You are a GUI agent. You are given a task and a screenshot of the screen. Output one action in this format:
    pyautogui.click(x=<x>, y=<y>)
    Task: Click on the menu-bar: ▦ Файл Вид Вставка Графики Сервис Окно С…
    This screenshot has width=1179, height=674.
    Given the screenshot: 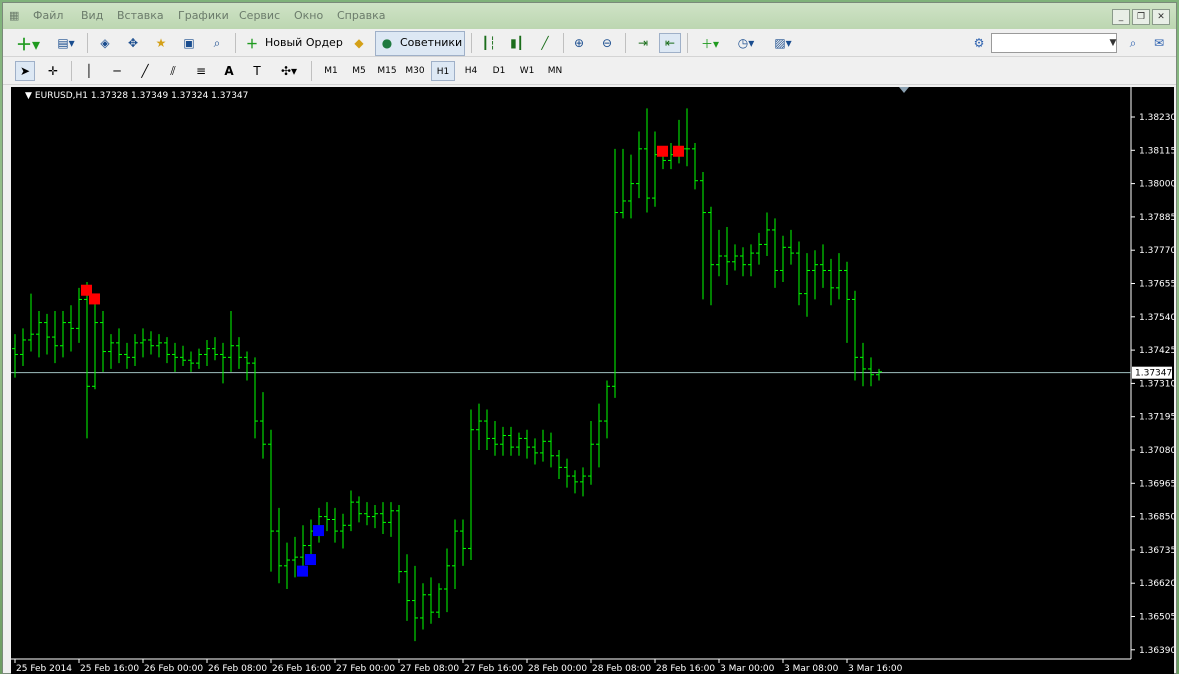 What is the action you would take?
    pyautogui.click(x=589, y=16)
    